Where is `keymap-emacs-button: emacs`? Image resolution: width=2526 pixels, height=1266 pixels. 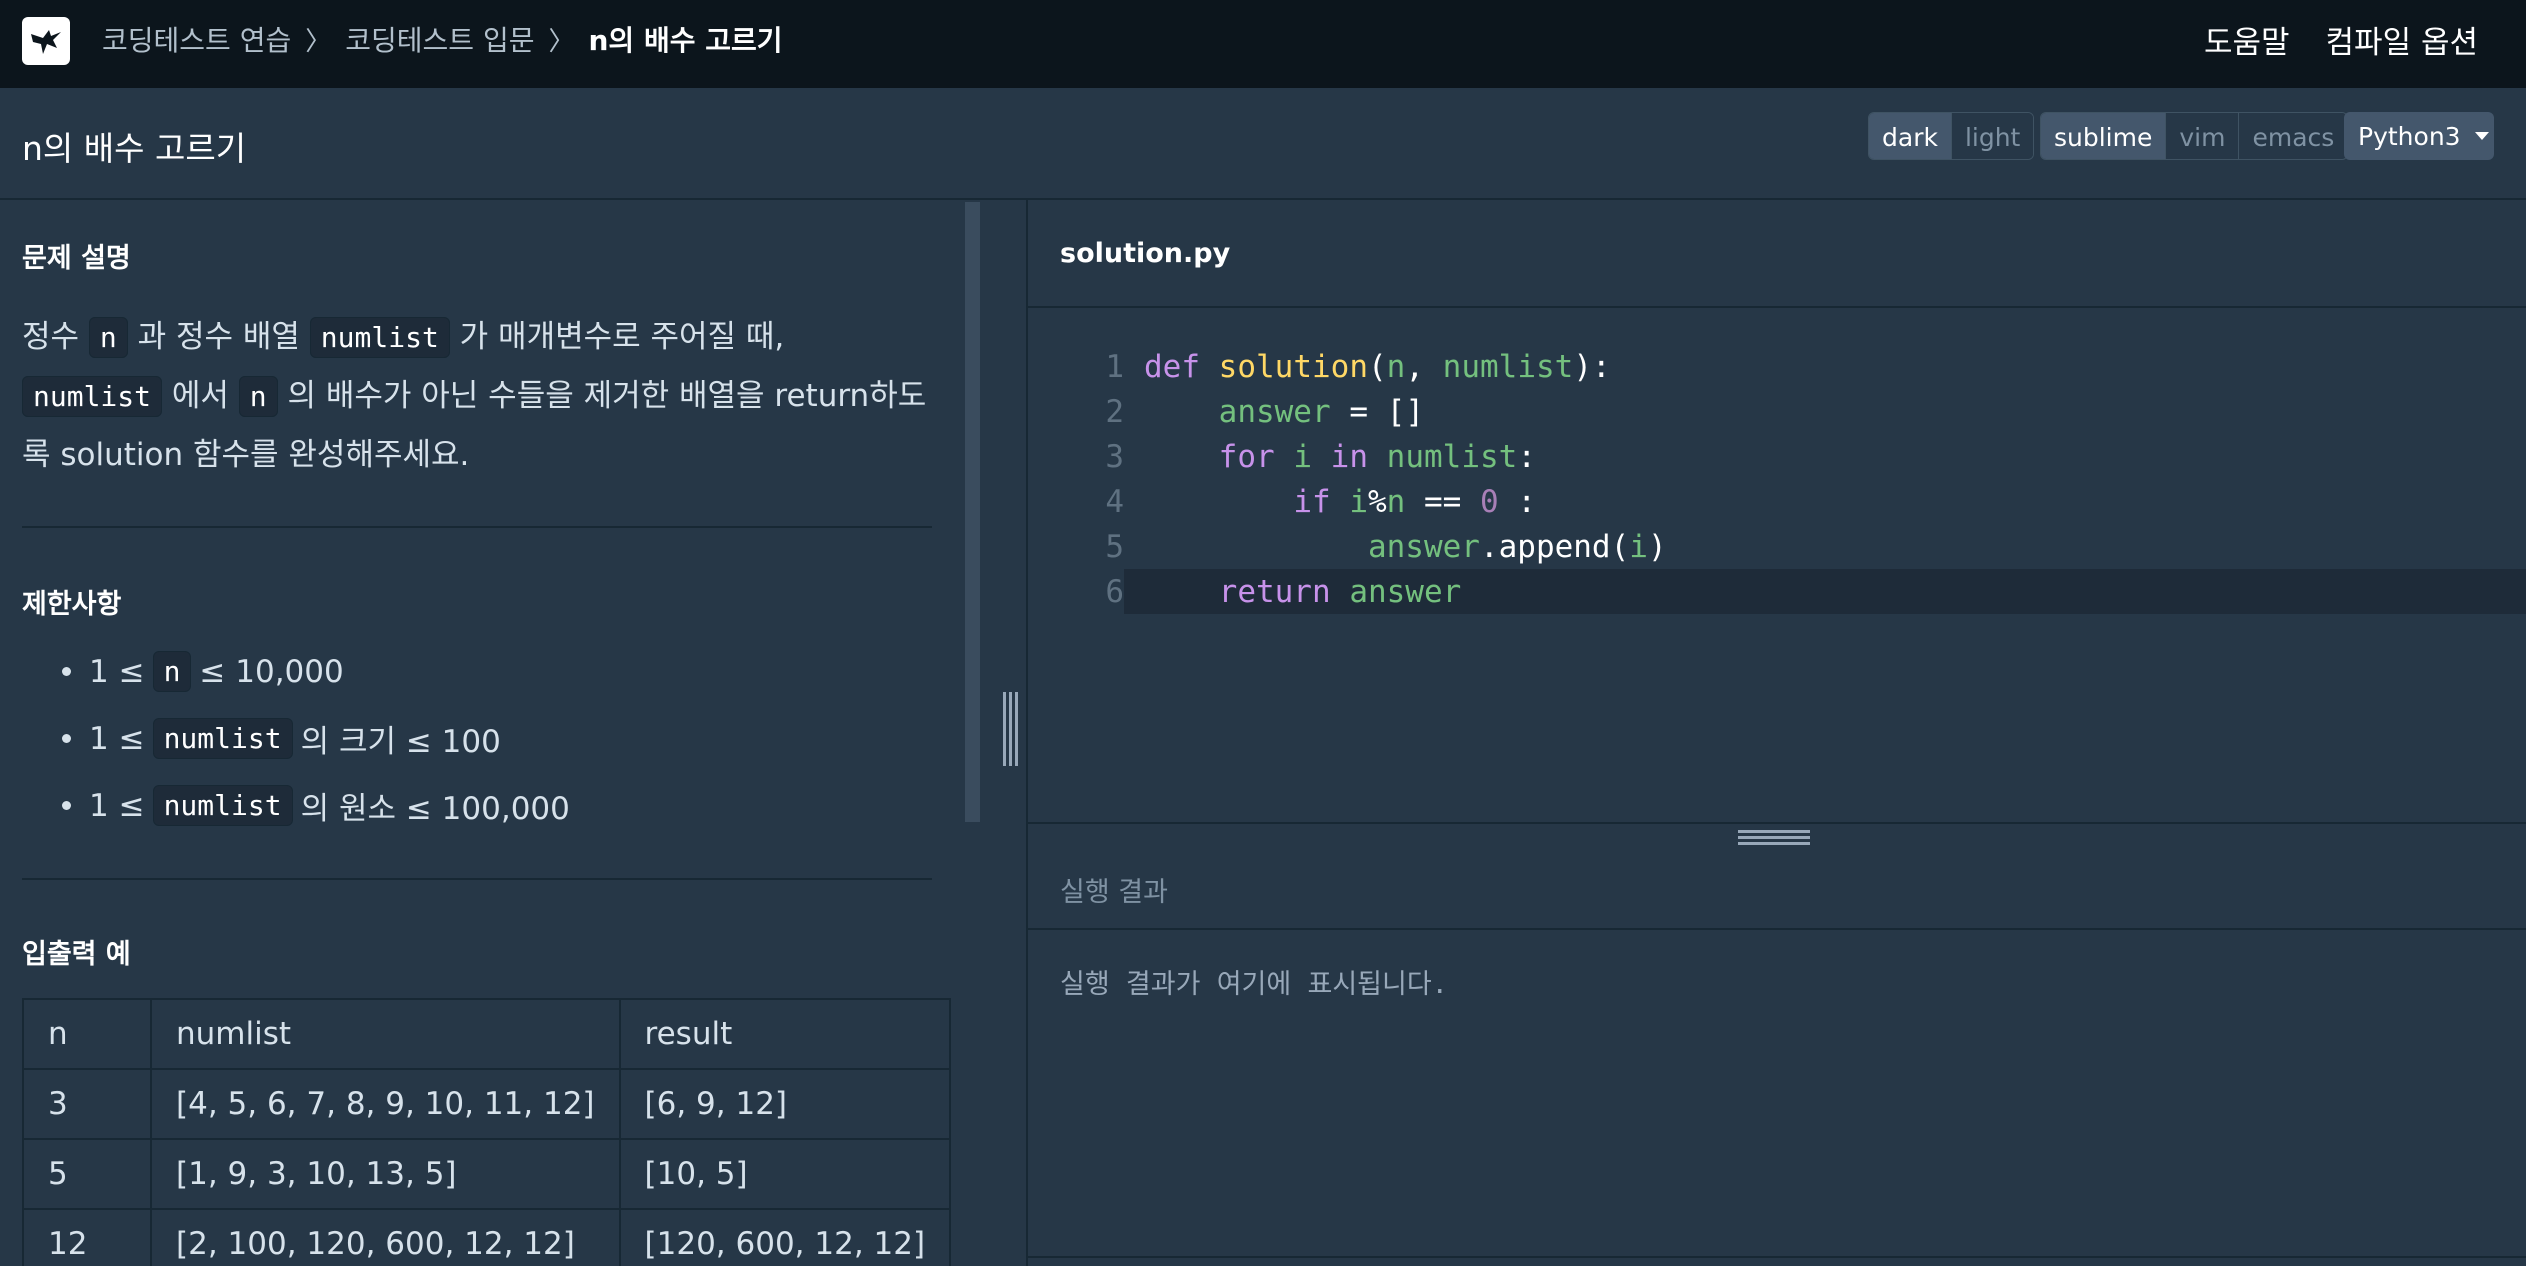 keymap-emacs-button: emacs is located at coordinates (2293, 136).